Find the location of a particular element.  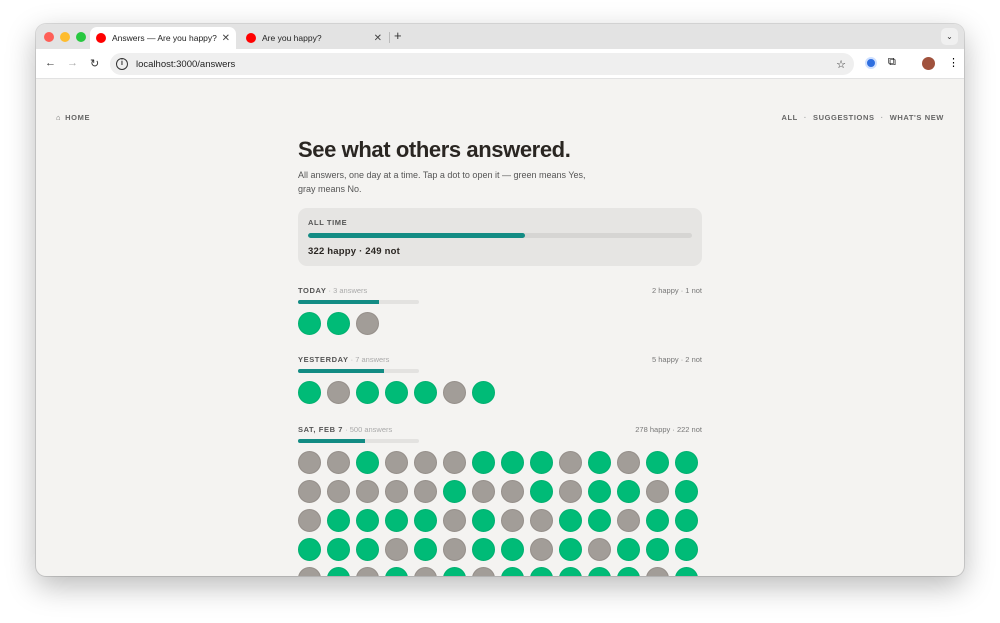

address-bar: i localhost:3000/answers ☆ is located at coordinates (482, 64).